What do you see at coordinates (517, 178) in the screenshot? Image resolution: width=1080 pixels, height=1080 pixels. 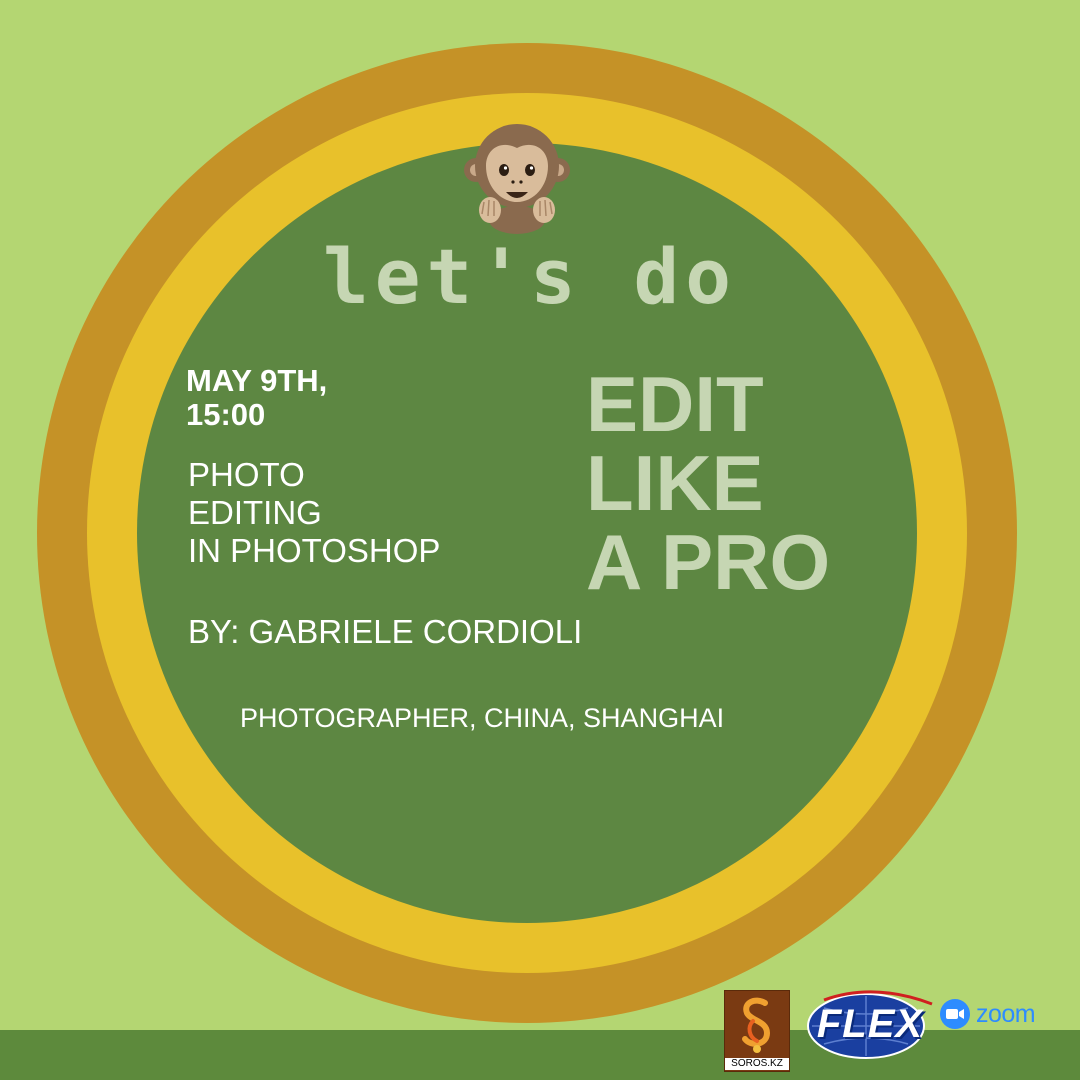 I see `monkey-icon` at bounding box center [517, 178].